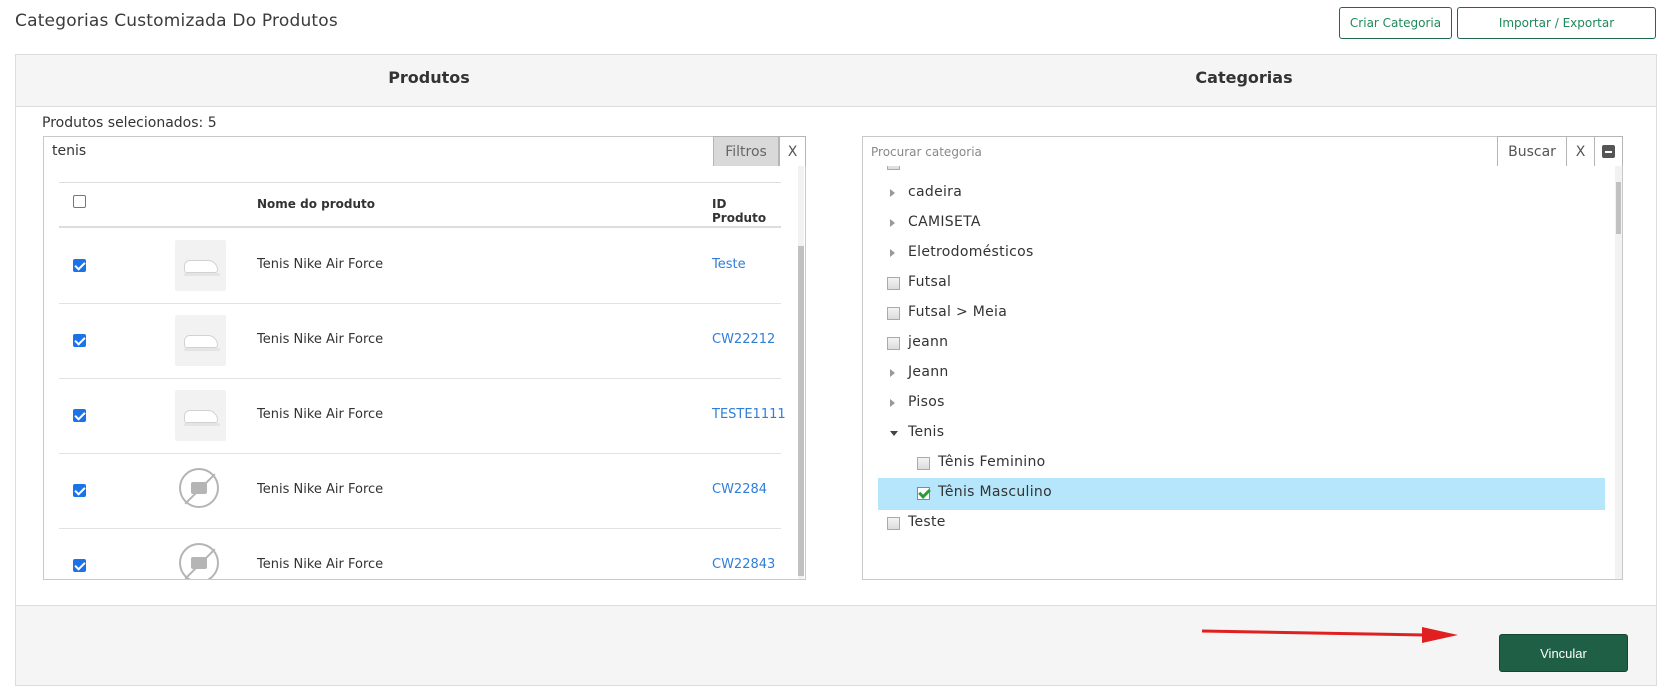  I want to click on category-item: Tenis, so click(1234, 434).